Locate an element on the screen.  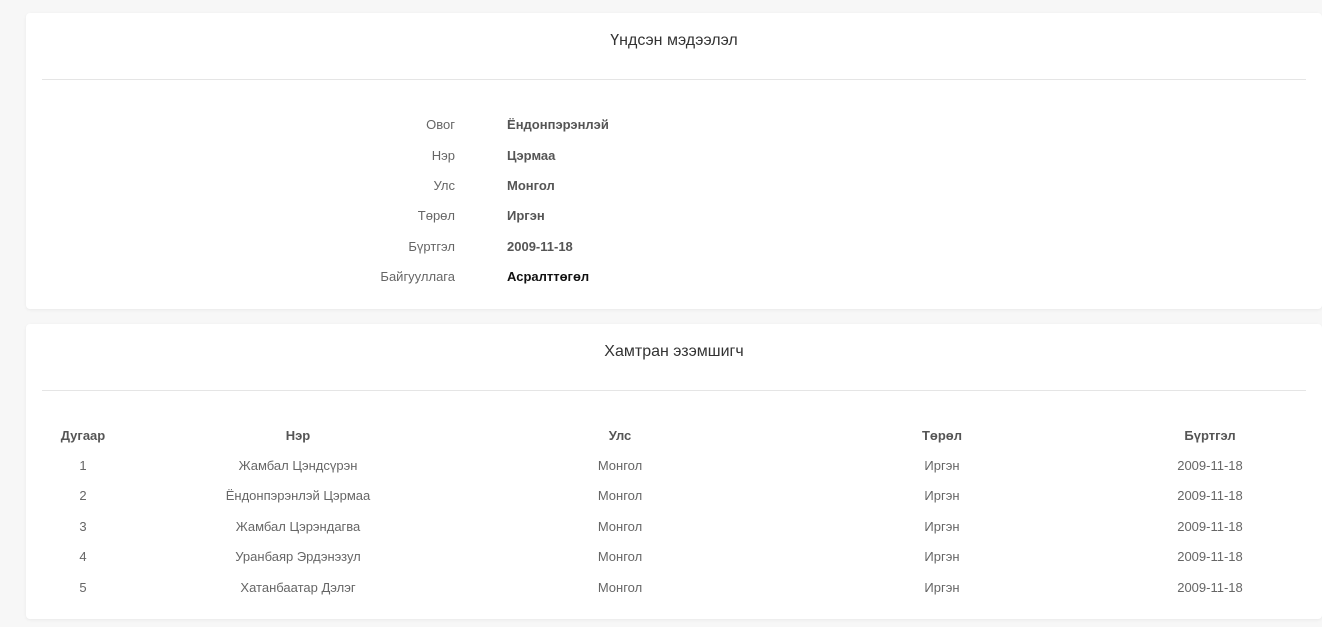
info-row-surname: Овог Ёндонпэрэнлэй is located at coordinates (674, 125).